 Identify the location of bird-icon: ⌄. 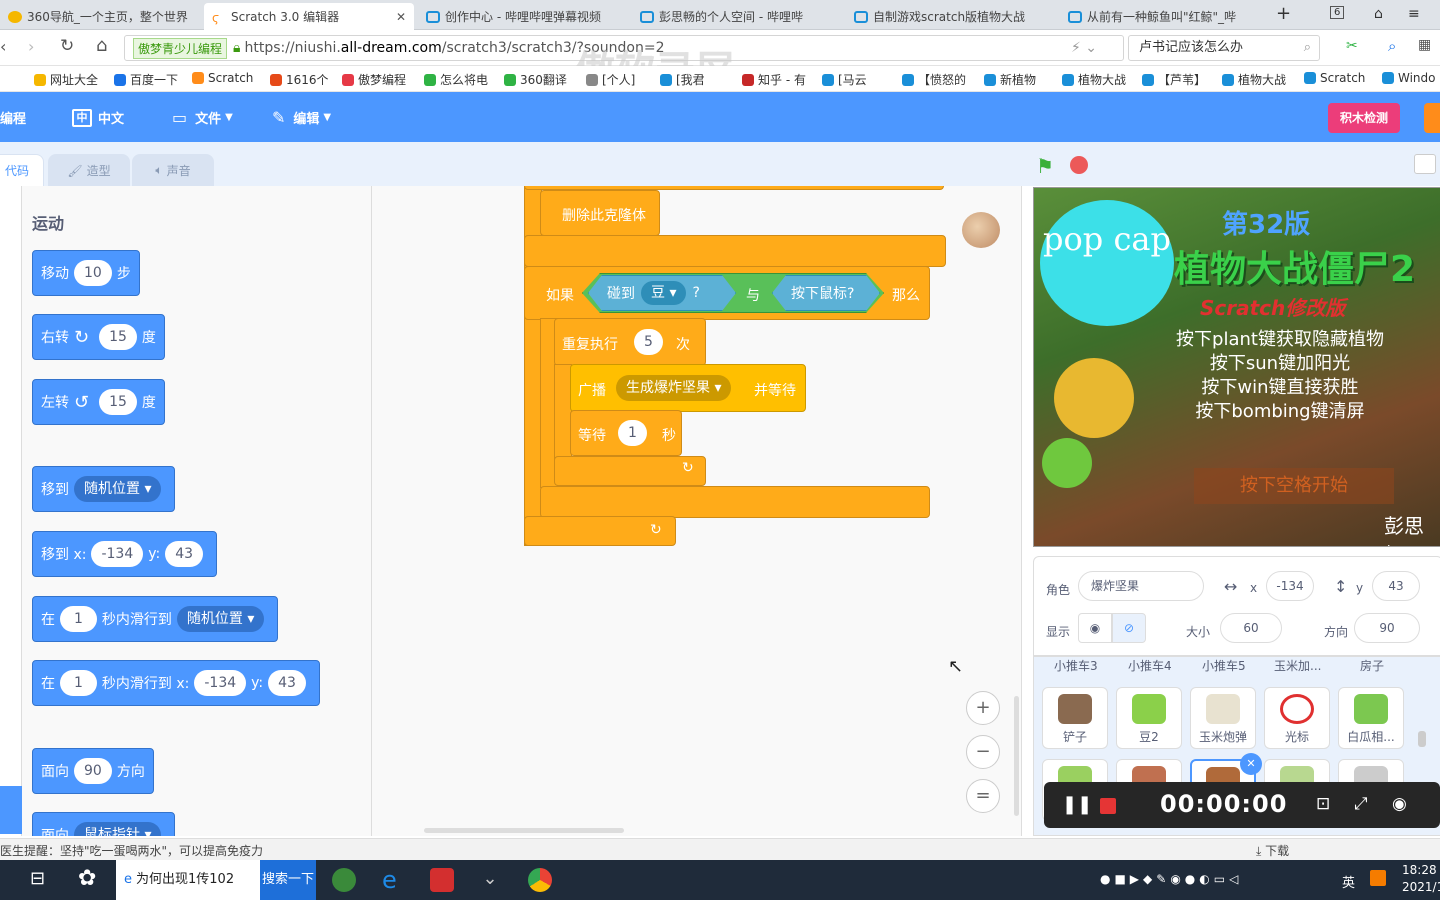
(490, 880).